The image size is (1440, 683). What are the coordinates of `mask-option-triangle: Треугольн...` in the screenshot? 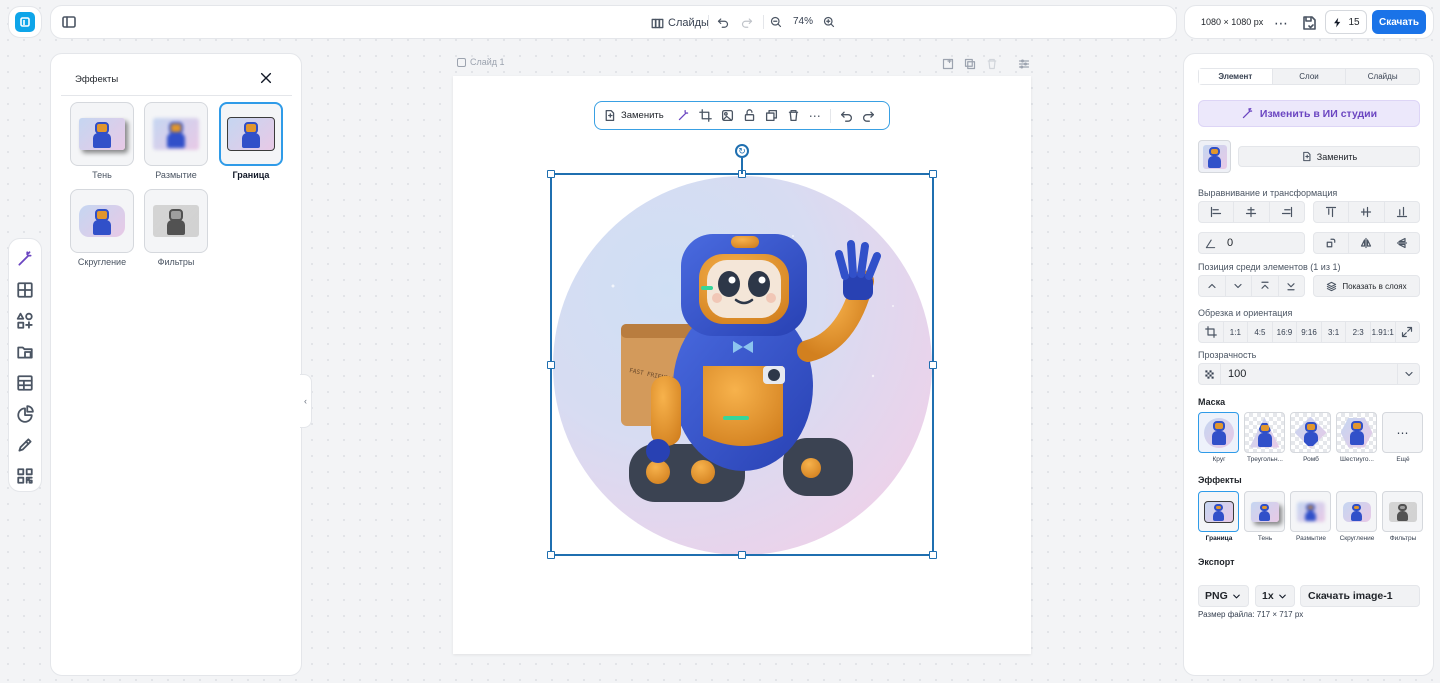 It's located at (1265, 437).